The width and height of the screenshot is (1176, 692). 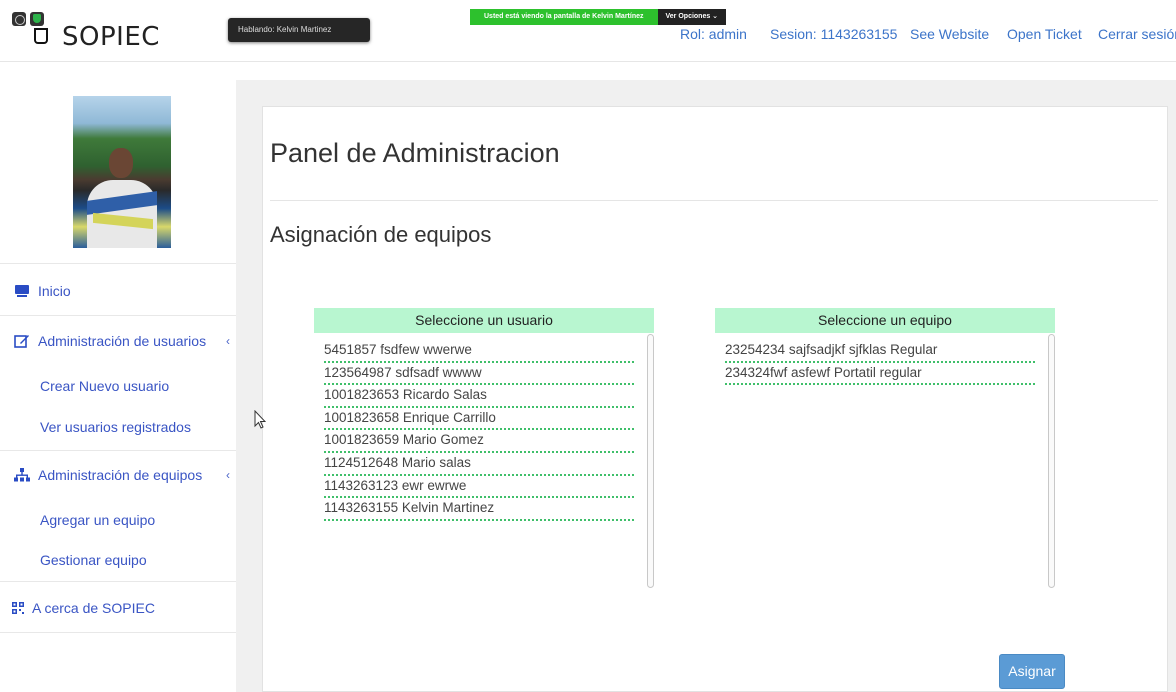 I want to click on list-item: 1001823653 Ricardo Salas, so click(x=479, y=396).